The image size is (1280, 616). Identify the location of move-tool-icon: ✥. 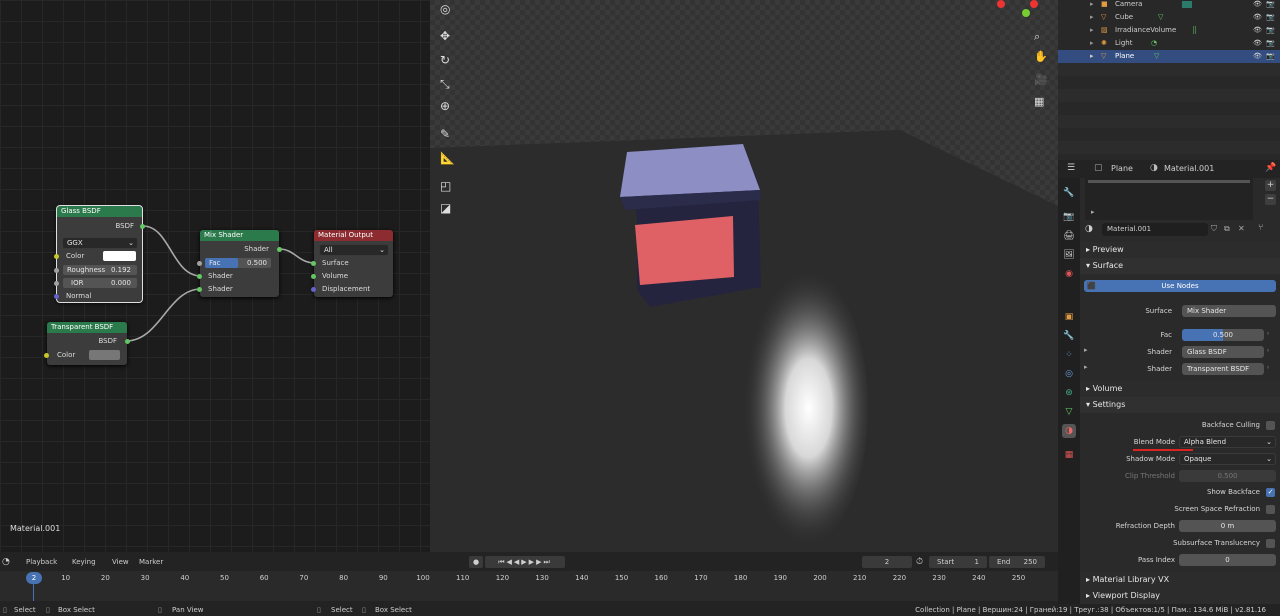
(445, 36).